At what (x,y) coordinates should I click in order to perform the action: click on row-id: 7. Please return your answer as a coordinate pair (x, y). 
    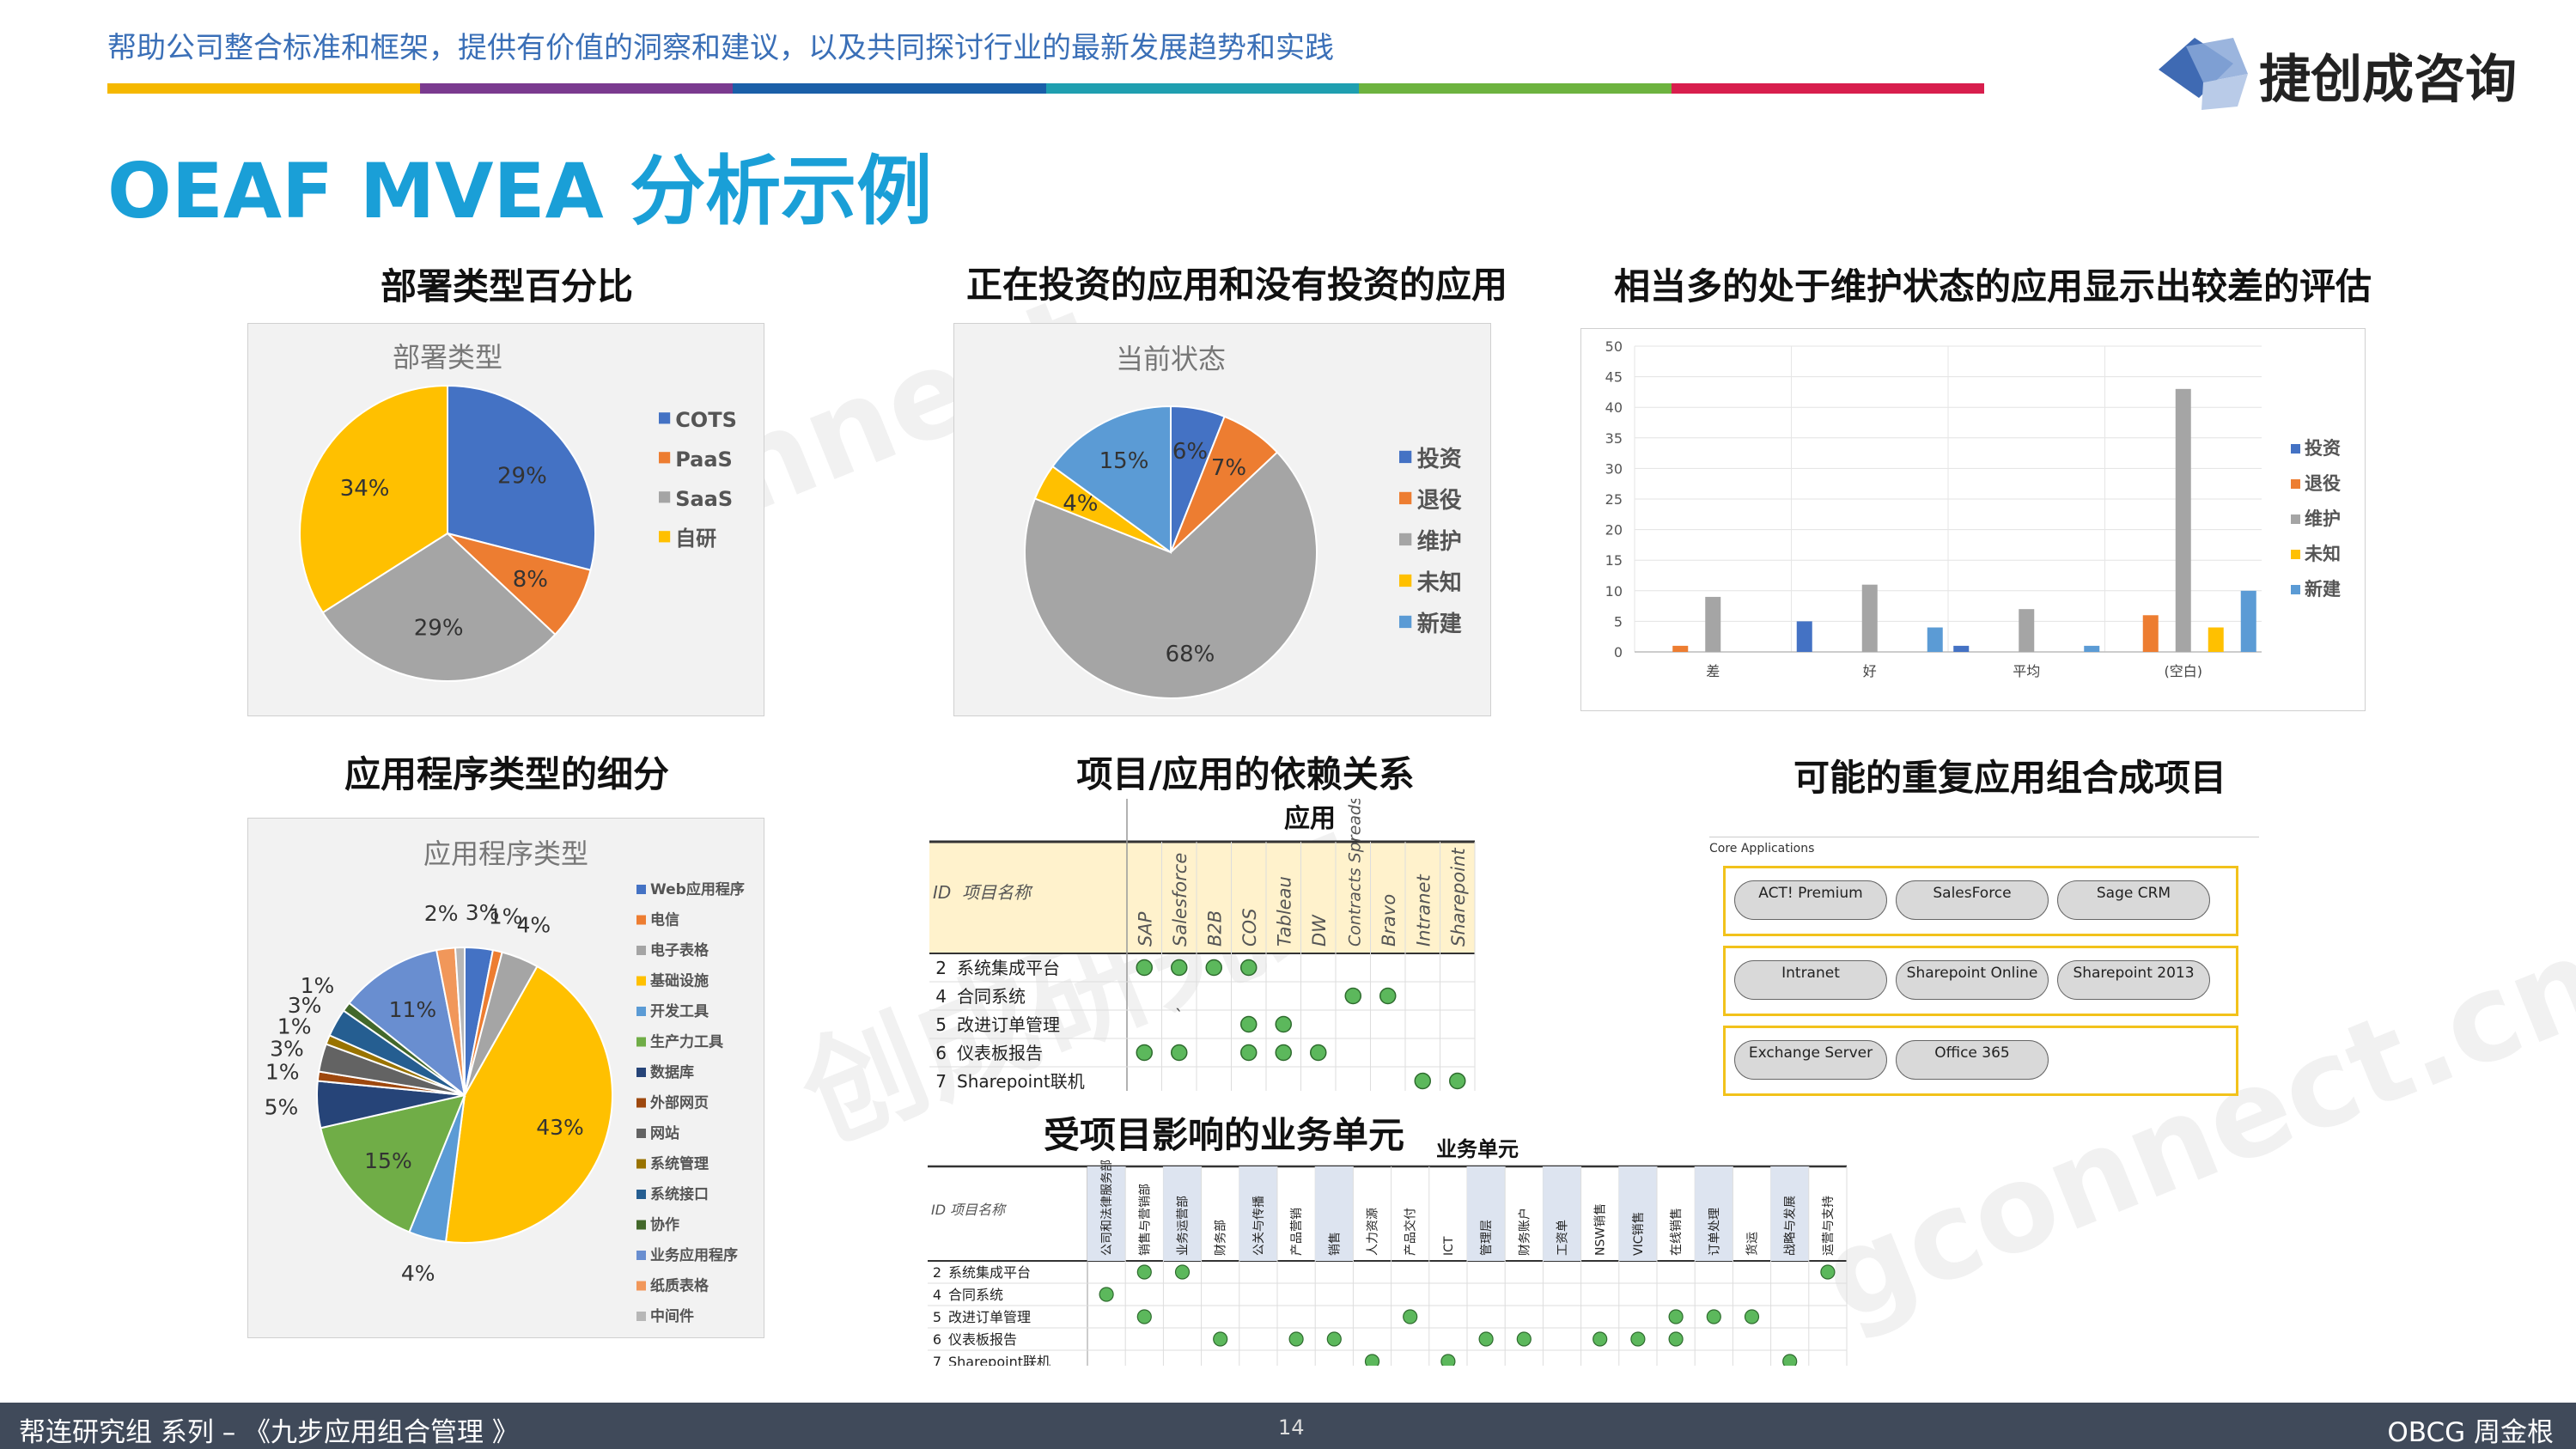
    Looking at the image, I should click on (937, 1360).